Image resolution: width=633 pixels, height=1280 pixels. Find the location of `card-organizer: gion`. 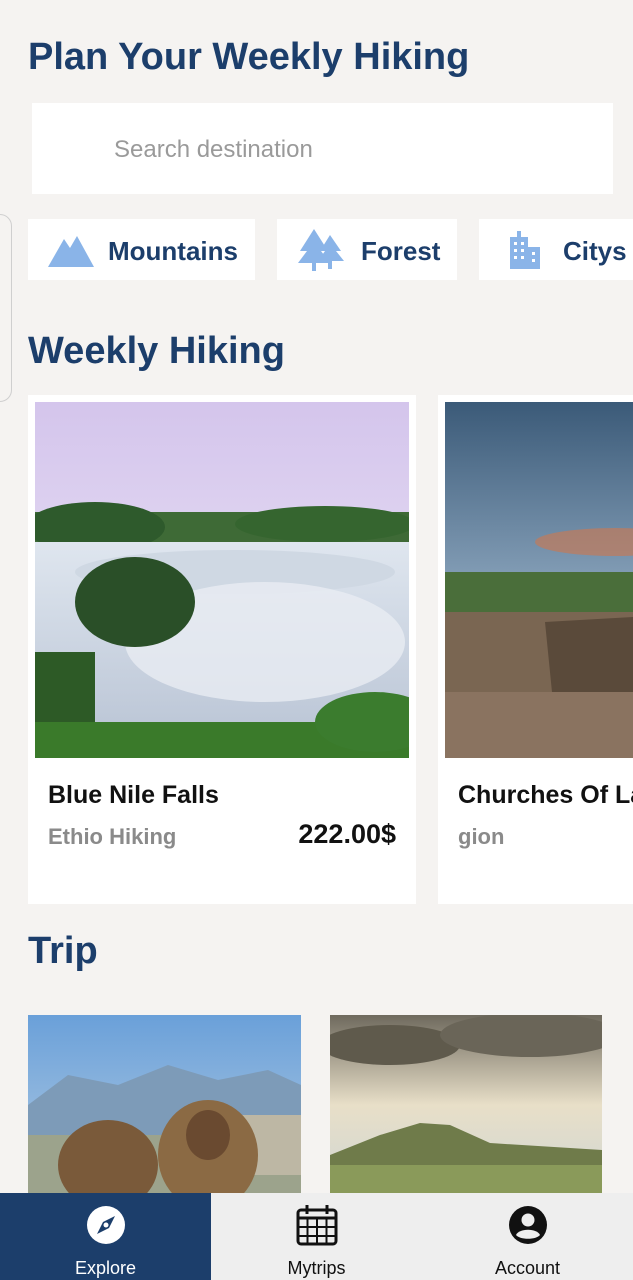

card-organizer: gion is located at coordinates (481, 836).